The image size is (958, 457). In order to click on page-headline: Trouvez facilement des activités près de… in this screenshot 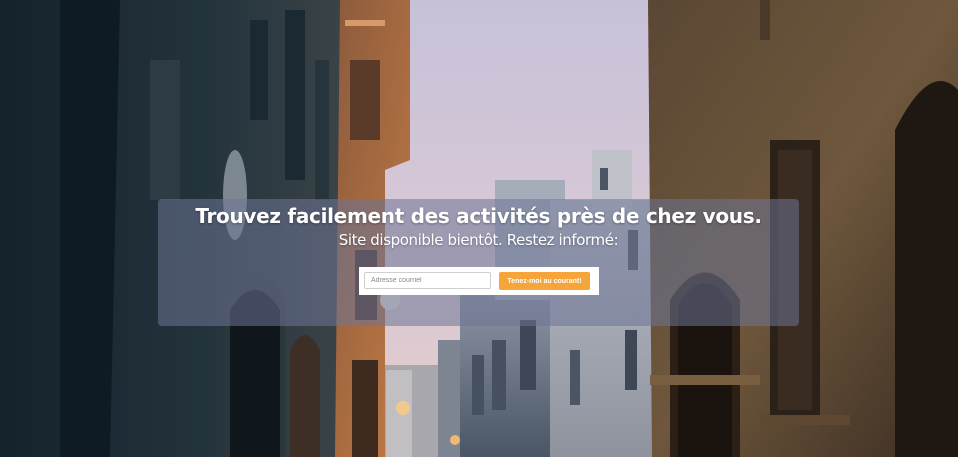, I will do `click(478, 216)`.